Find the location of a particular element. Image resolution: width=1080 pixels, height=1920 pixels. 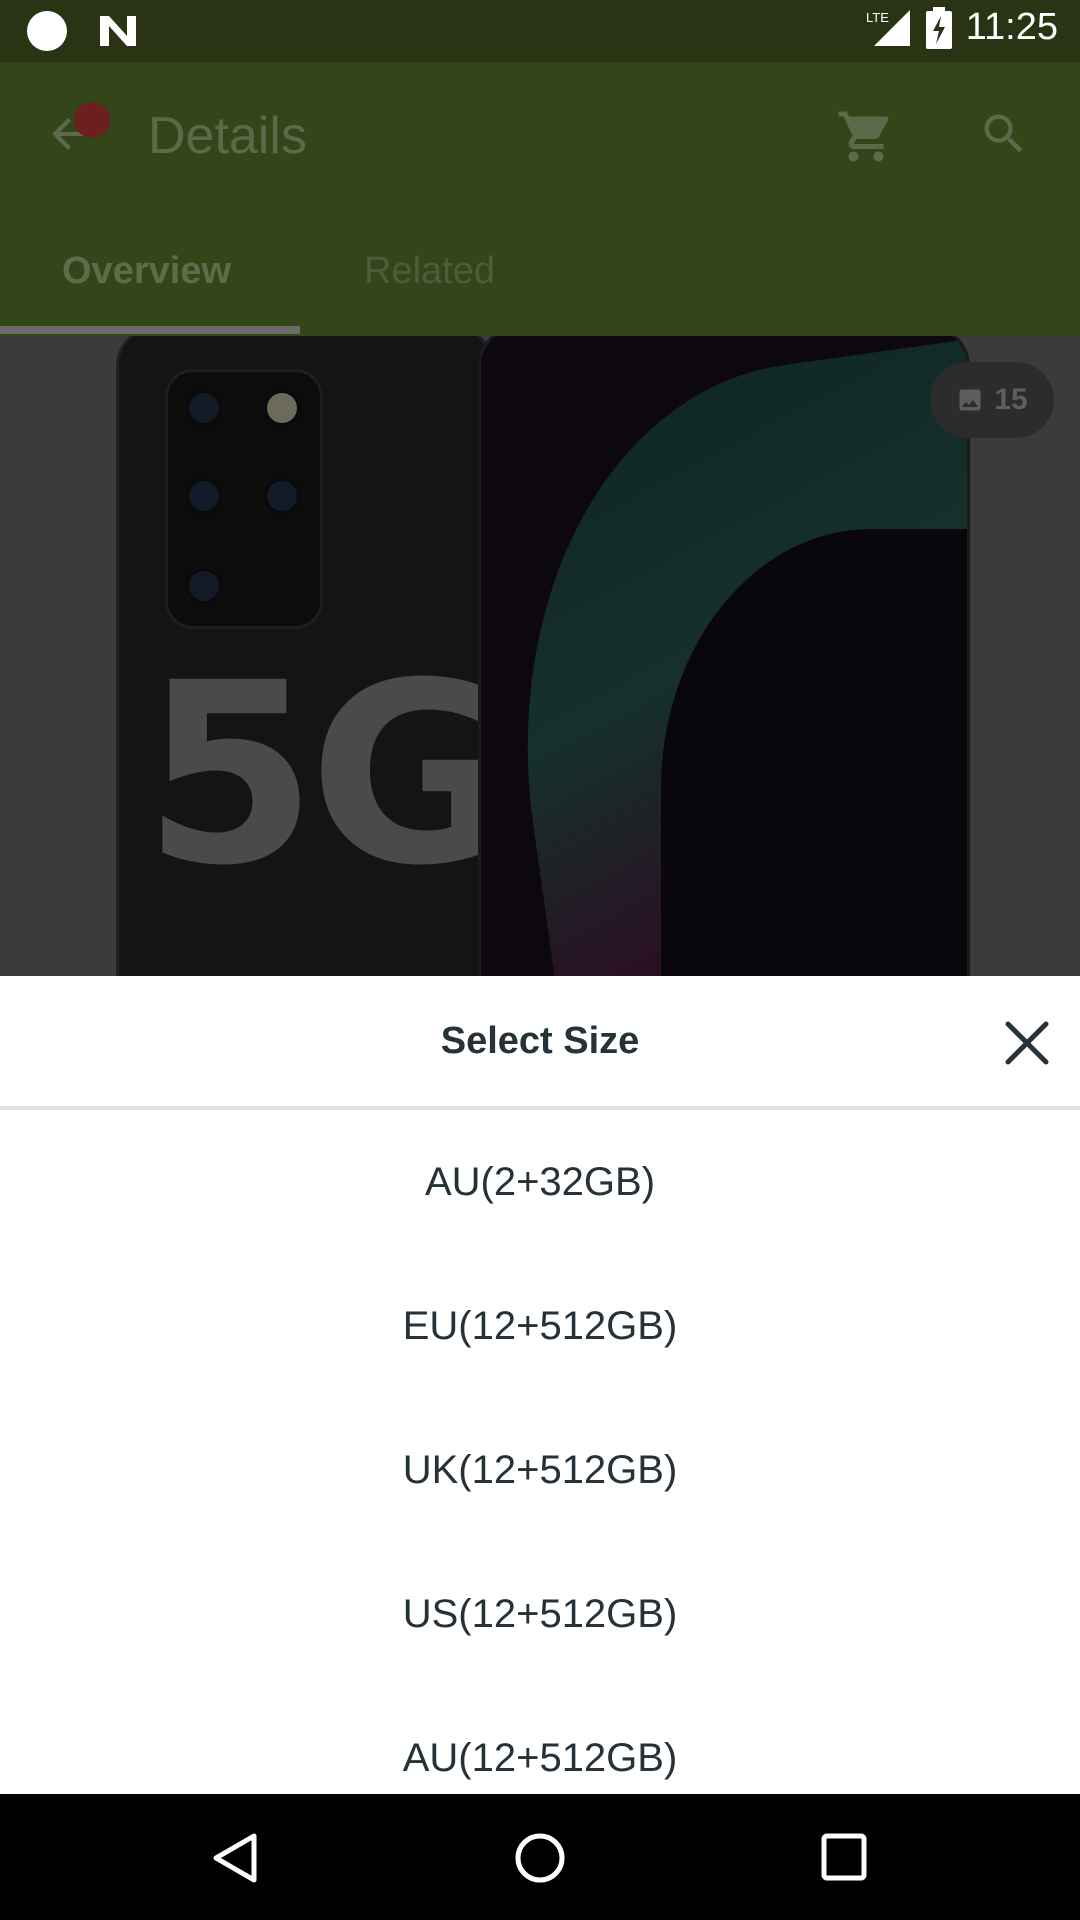

phone-back-graphic: 5G is located at coordinates (315, 656).